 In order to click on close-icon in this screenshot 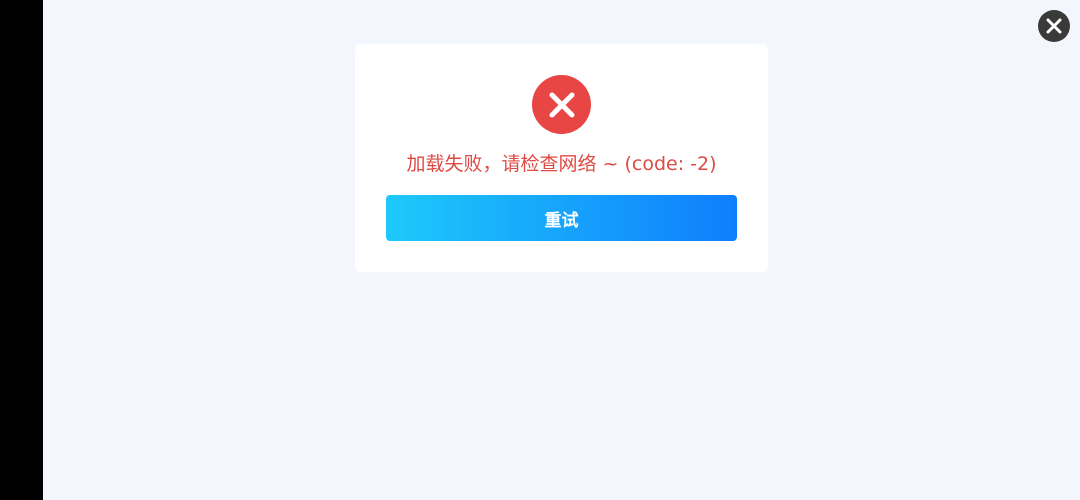, I will do `click(1054, 26)`.